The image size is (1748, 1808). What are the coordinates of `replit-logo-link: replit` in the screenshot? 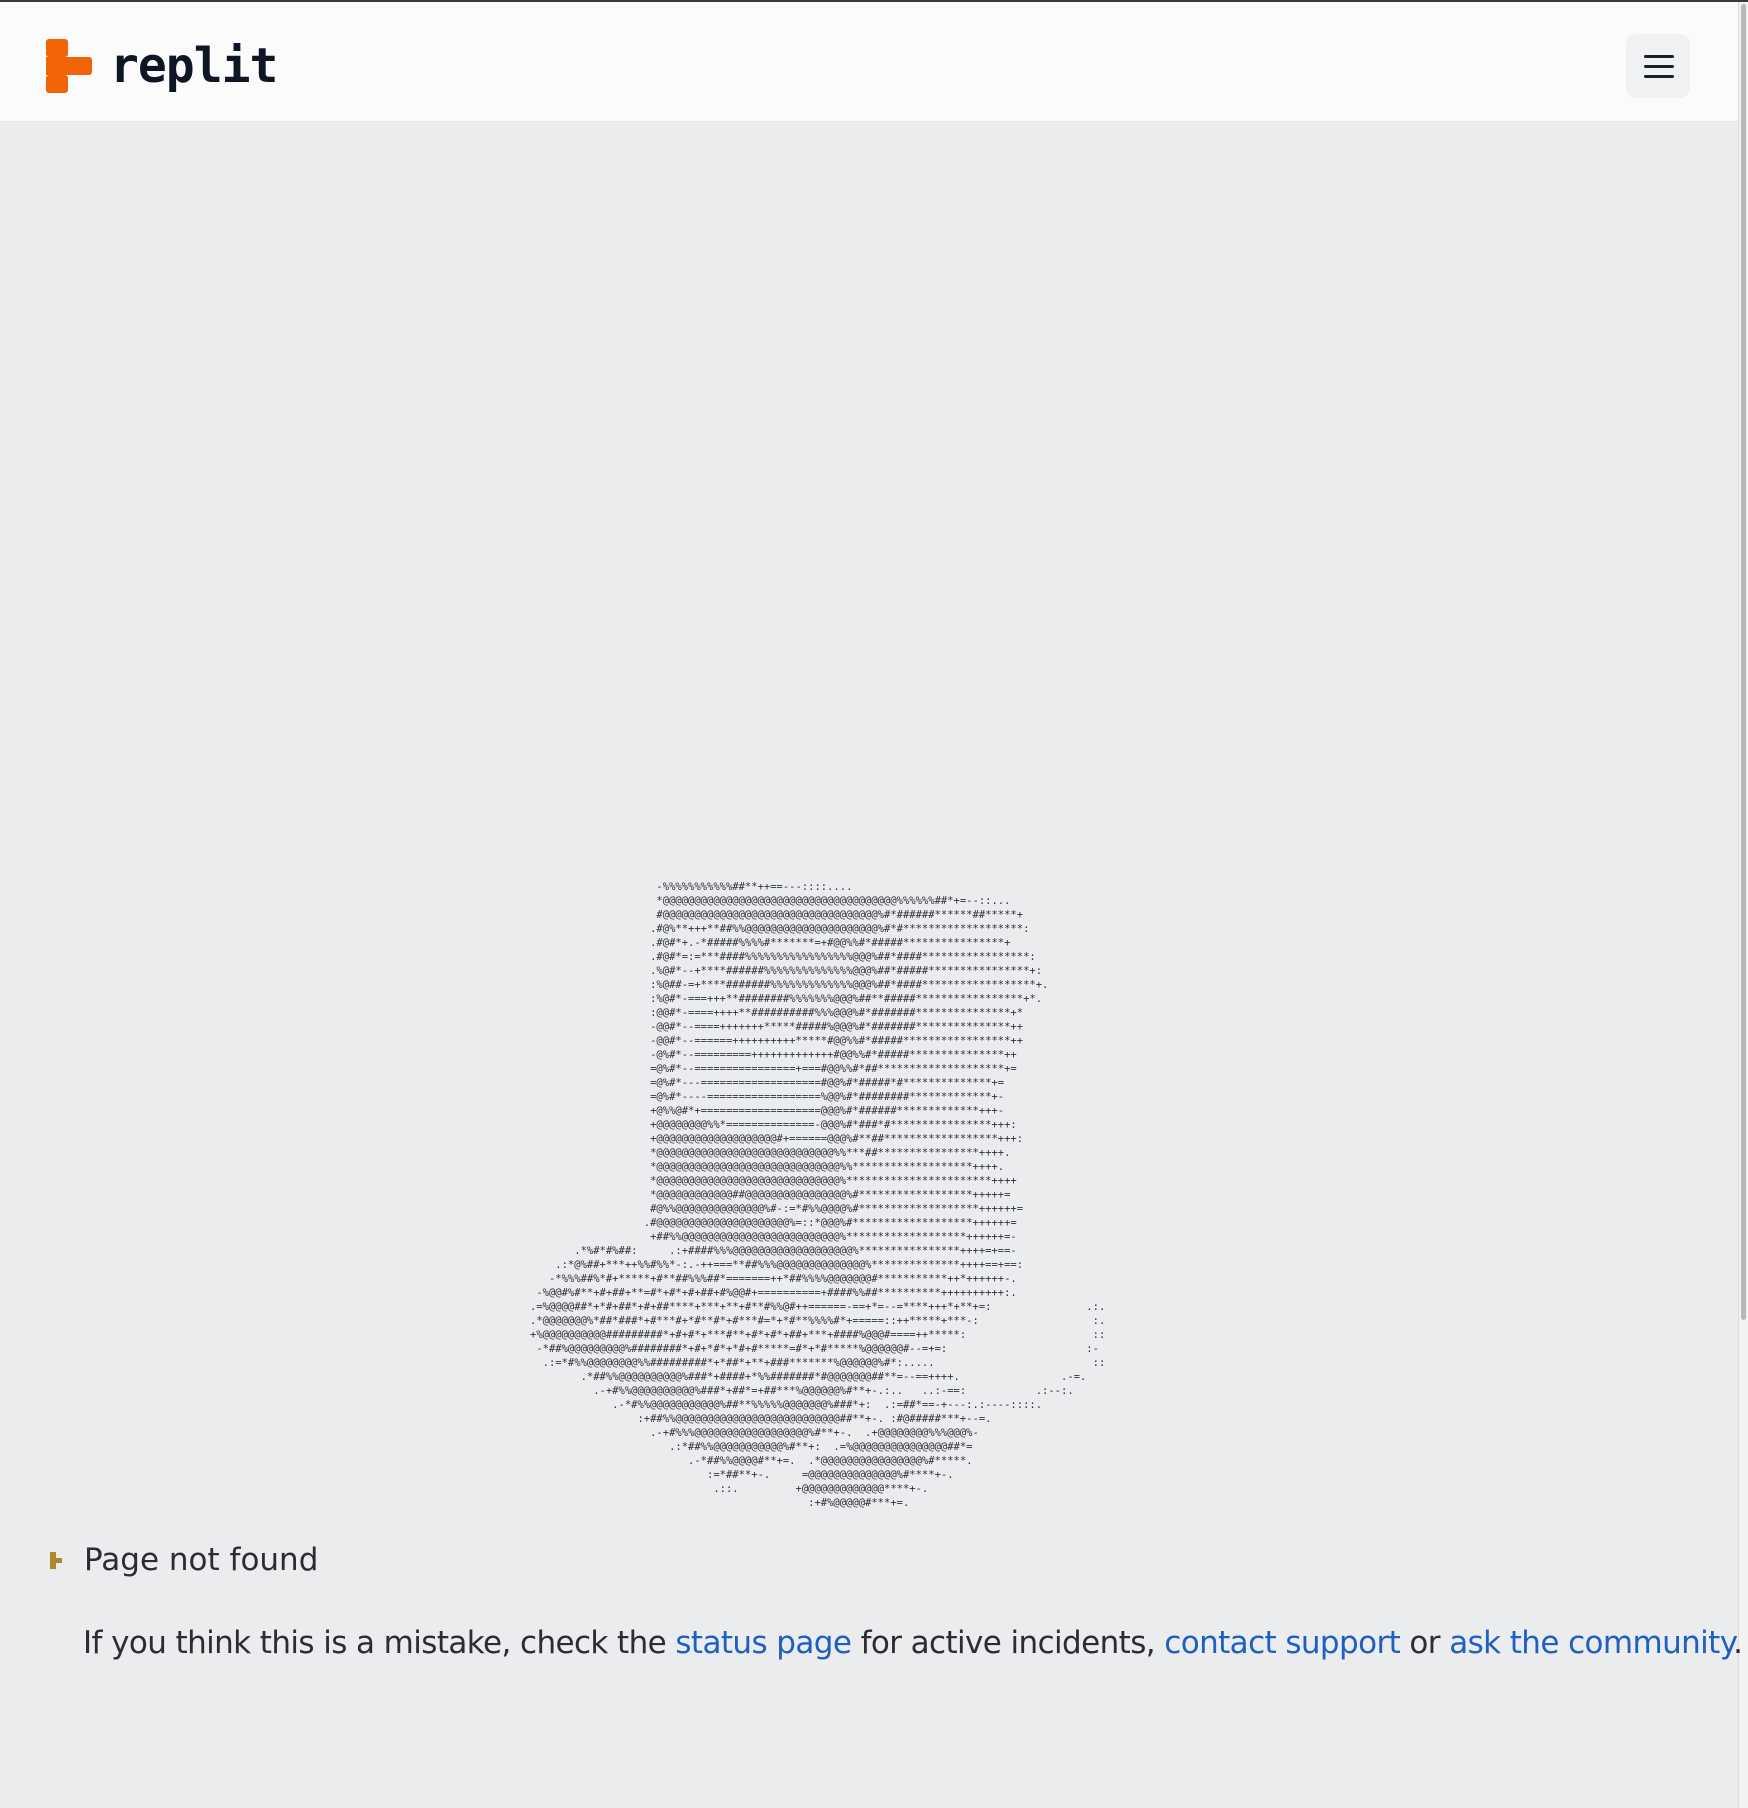 It's located at (162, 66).